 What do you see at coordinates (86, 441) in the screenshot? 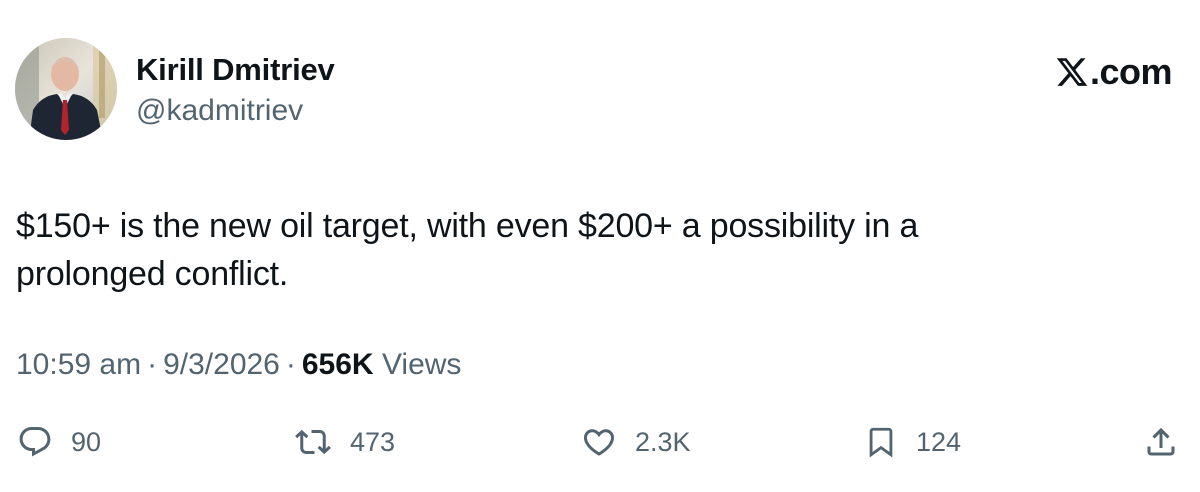
I see `reply-count: 90` at bounding box center [86, 441].